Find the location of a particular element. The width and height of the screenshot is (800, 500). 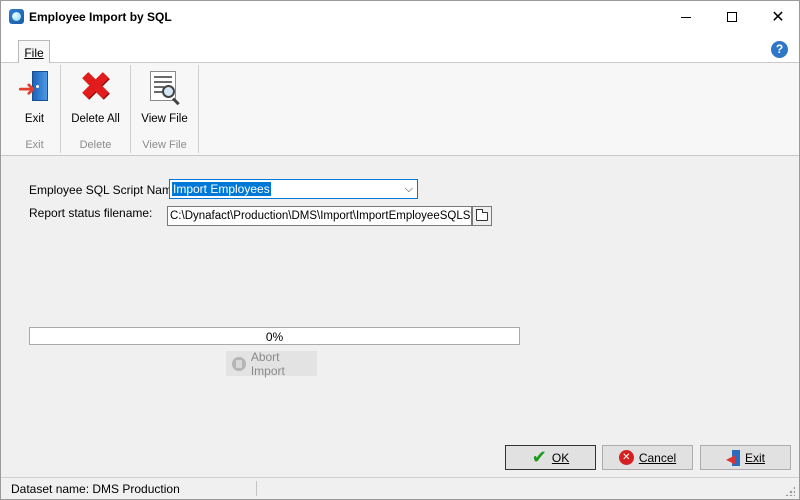

ribbon-exit-button: ➜ Exit is located at coordinates (34, 96).